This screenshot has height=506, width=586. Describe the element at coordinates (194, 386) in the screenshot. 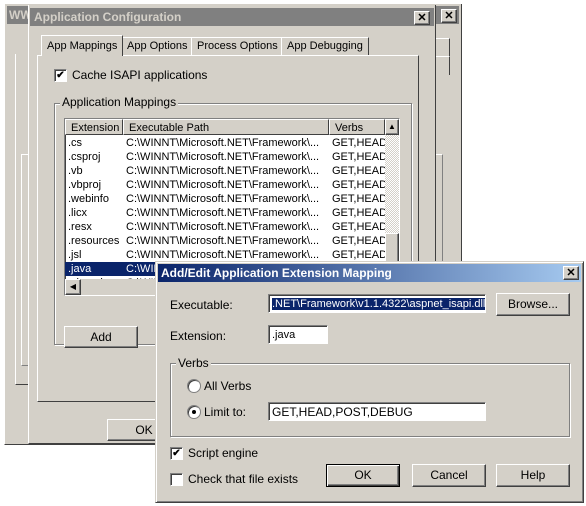

I see `all-verbs-radio` at that location.